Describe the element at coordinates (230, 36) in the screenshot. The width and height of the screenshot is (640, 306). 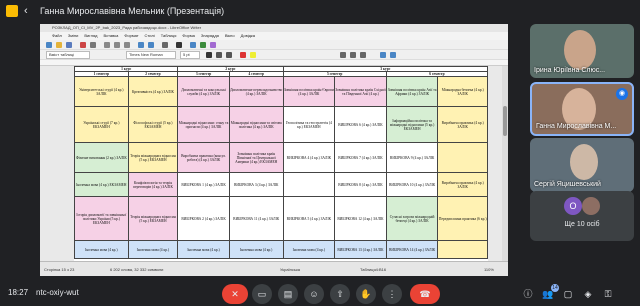
I see `menu-window: Вікно` at that location.